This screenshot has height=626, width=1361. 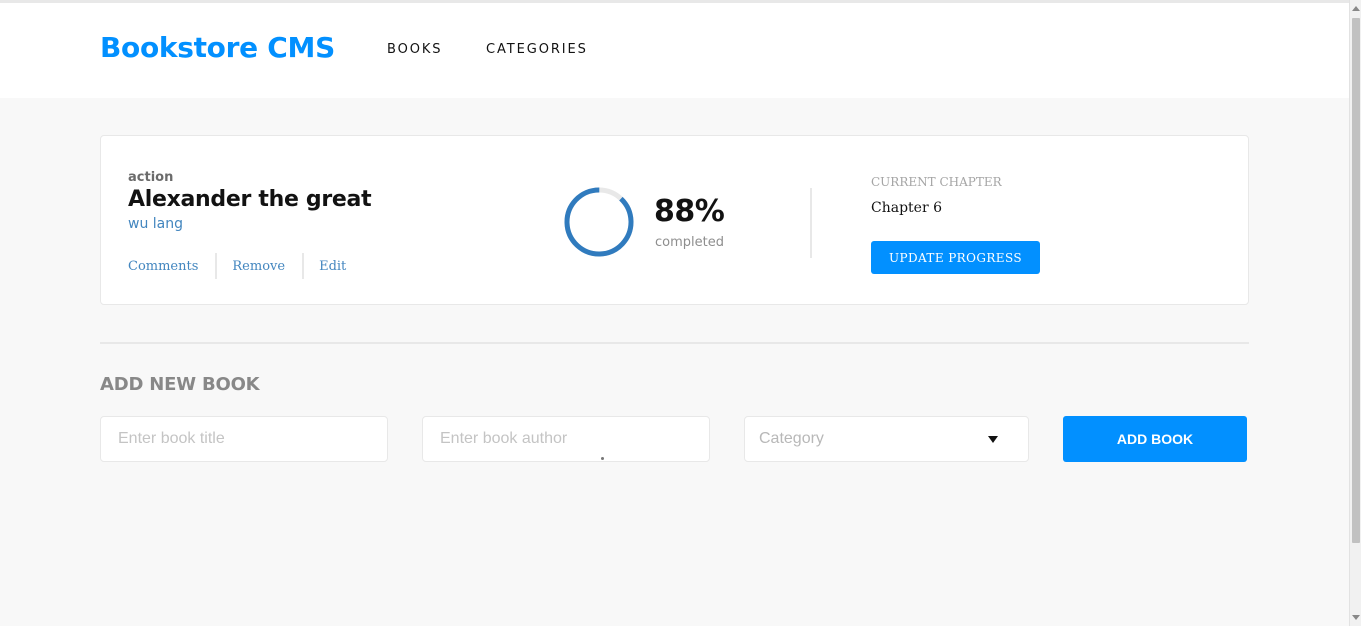 I want to click on scrollbar, so click(x=1355, y=313).